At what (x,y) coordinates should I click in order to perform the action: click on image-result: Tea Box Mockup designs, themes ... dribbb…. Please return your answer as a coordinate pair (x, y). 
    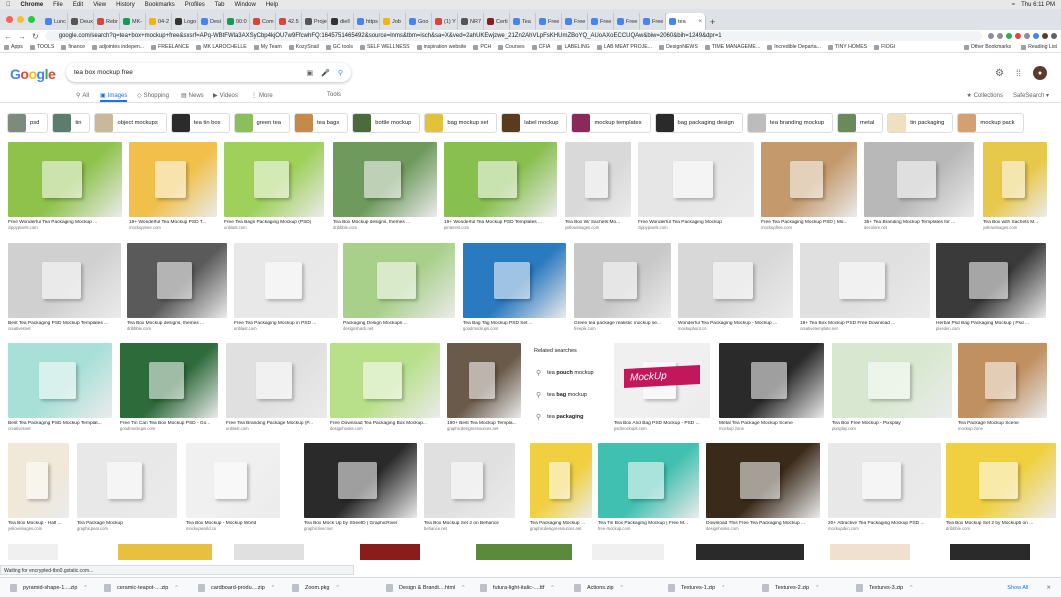
    Looking at the image, I should click on (385, 186).